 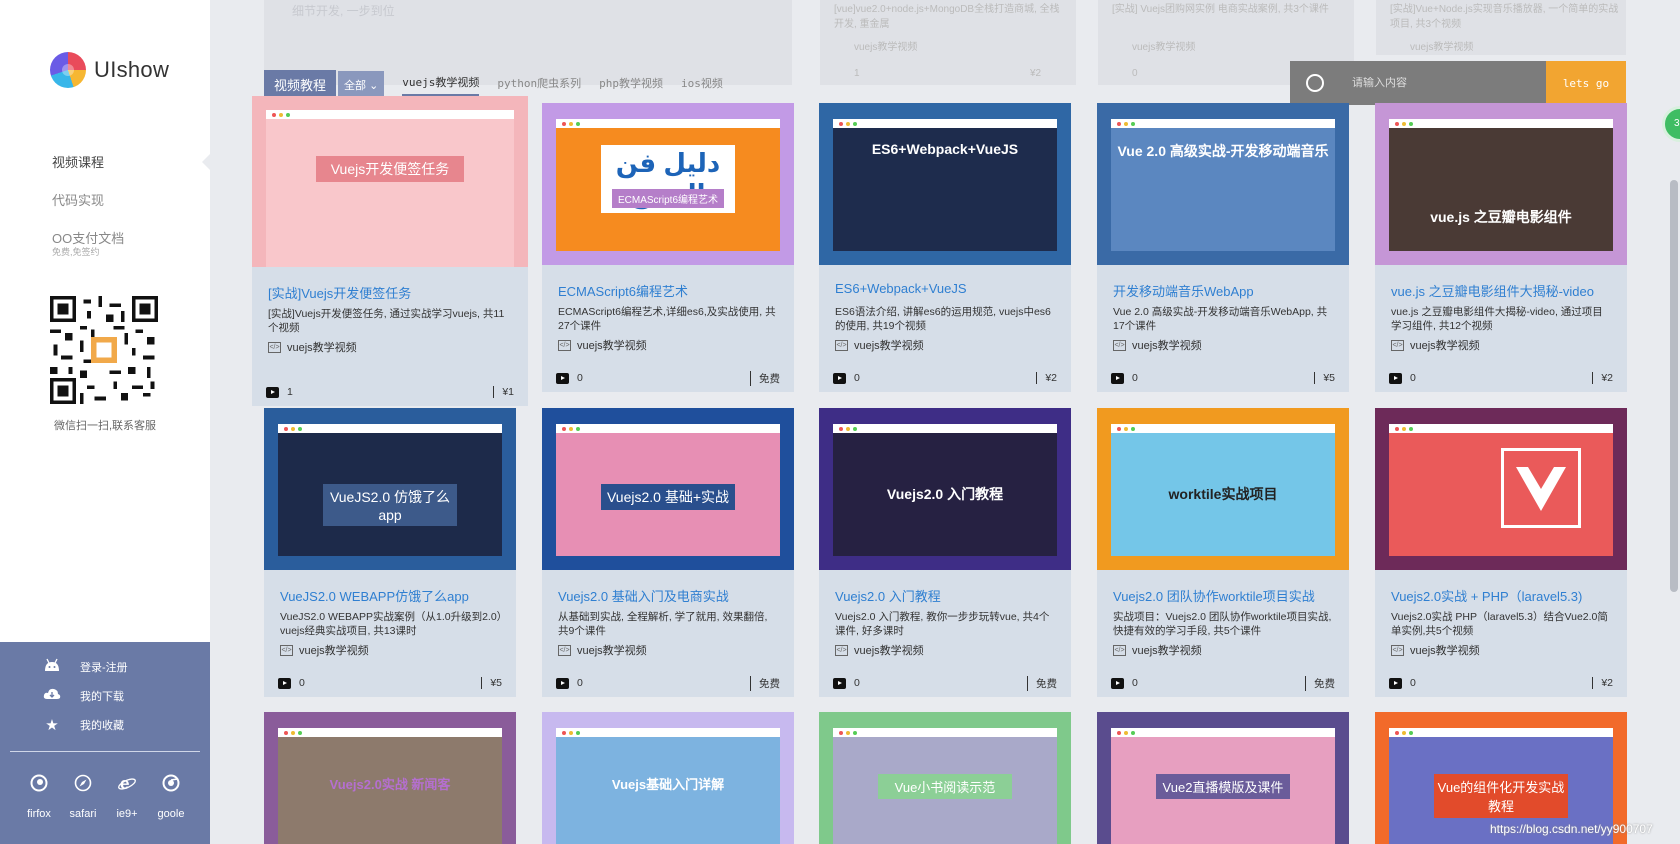 I want to click on tab-vuejs: vuejs教学视频, so click(x=441, y=85).